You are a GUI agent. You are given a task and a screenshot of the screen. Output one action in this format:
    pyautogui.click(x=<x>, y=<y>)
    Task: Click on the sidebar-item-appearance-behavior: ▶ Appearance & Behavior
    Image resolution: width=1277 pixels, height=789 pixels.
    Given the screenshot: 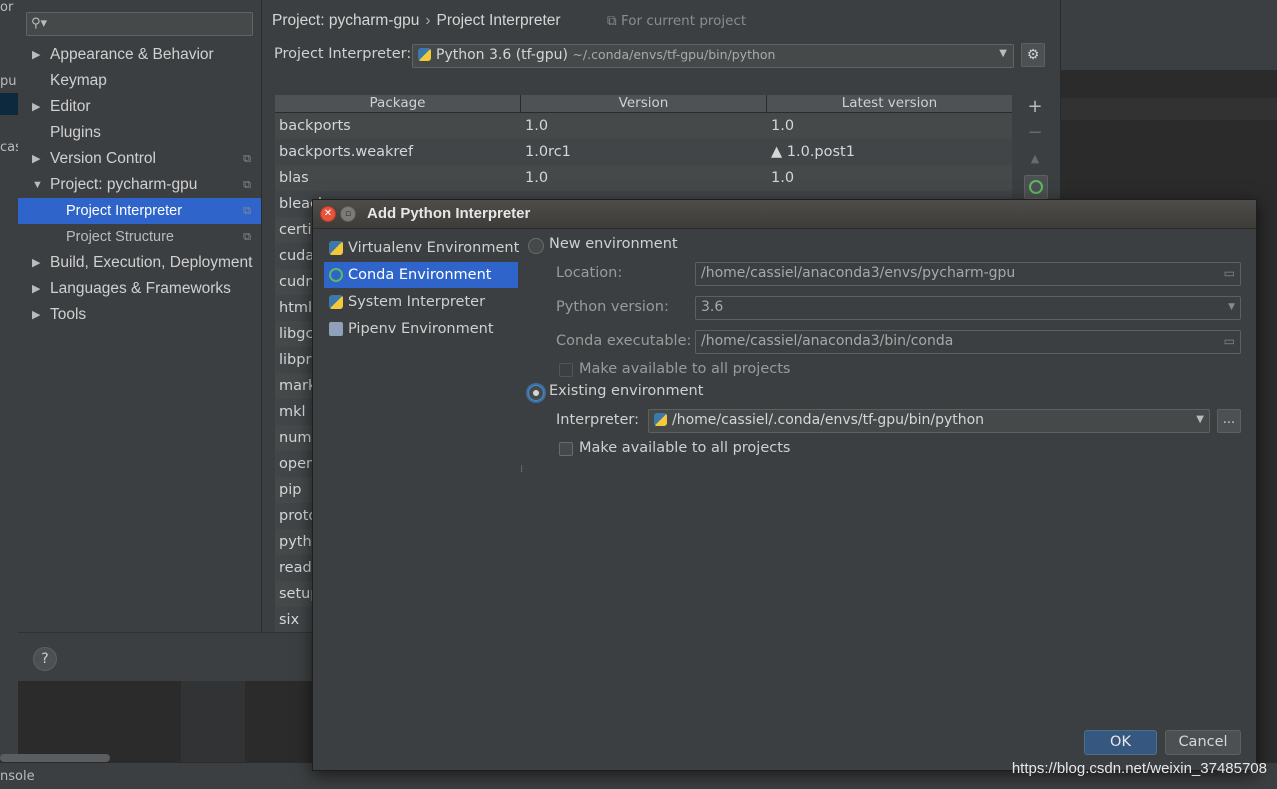 What is the action you would take?
    pyautogui.click(x=139, y=55)
    